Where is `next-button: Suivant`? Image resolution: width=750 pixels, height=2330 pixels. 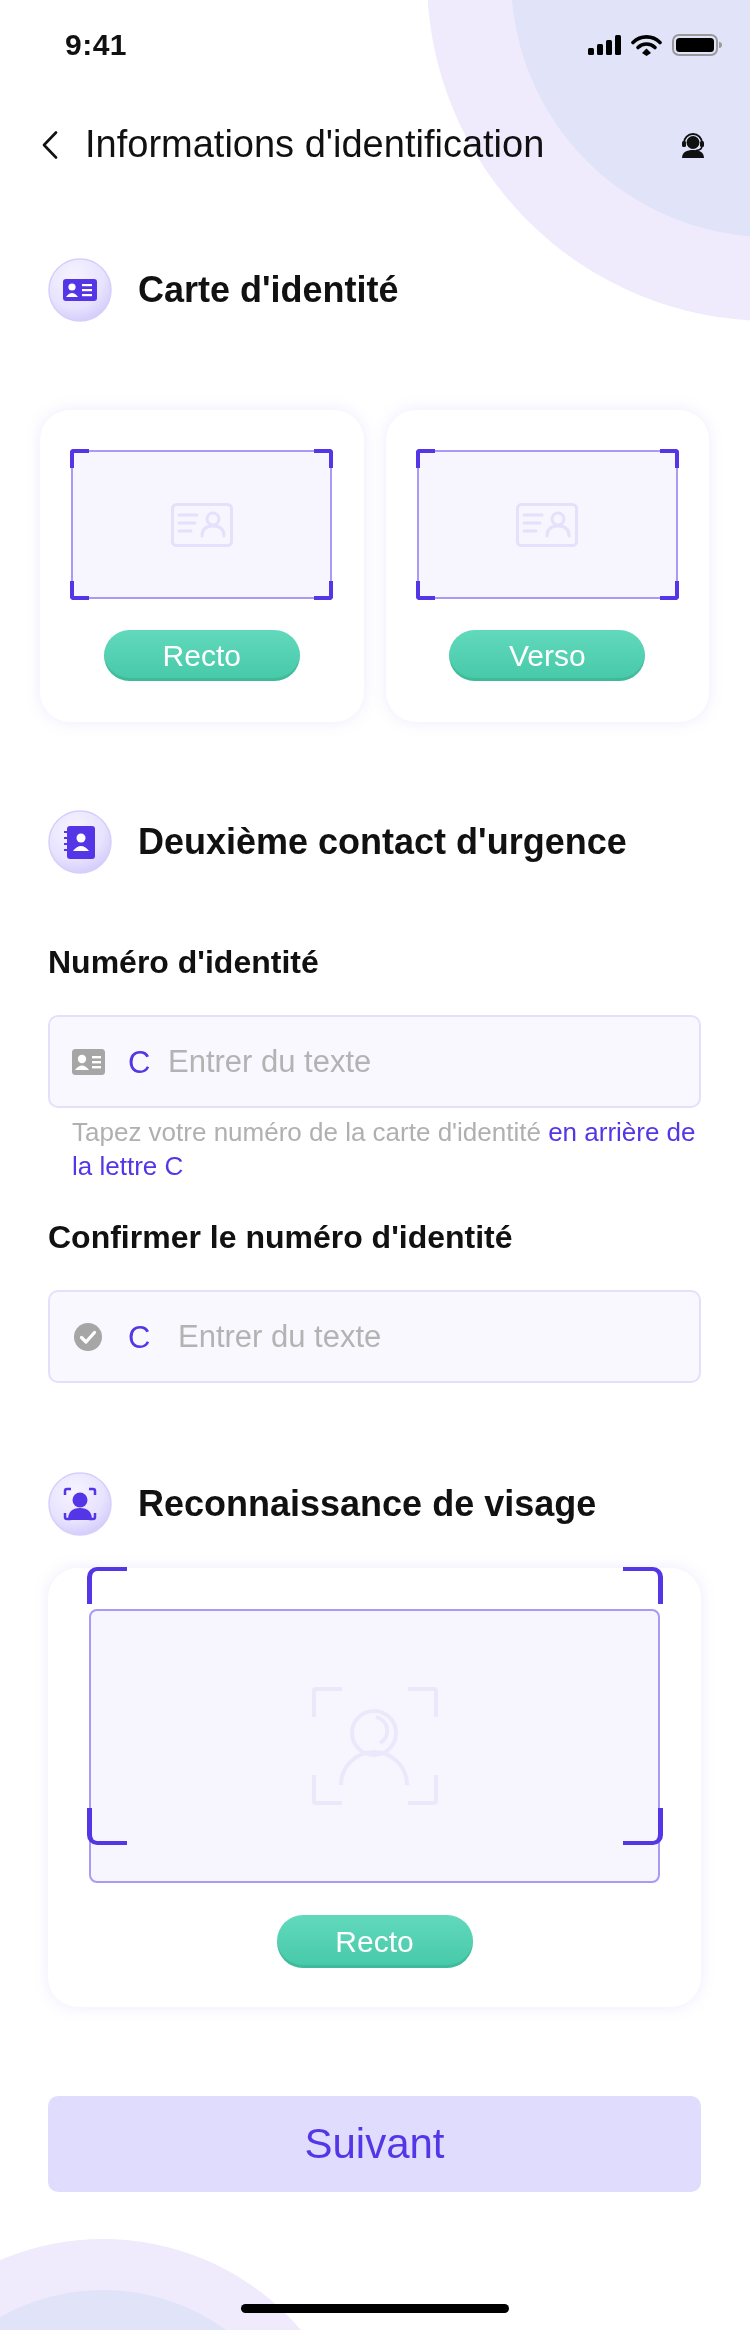 next-button: Suivant is located at coordinates (374, 2144).